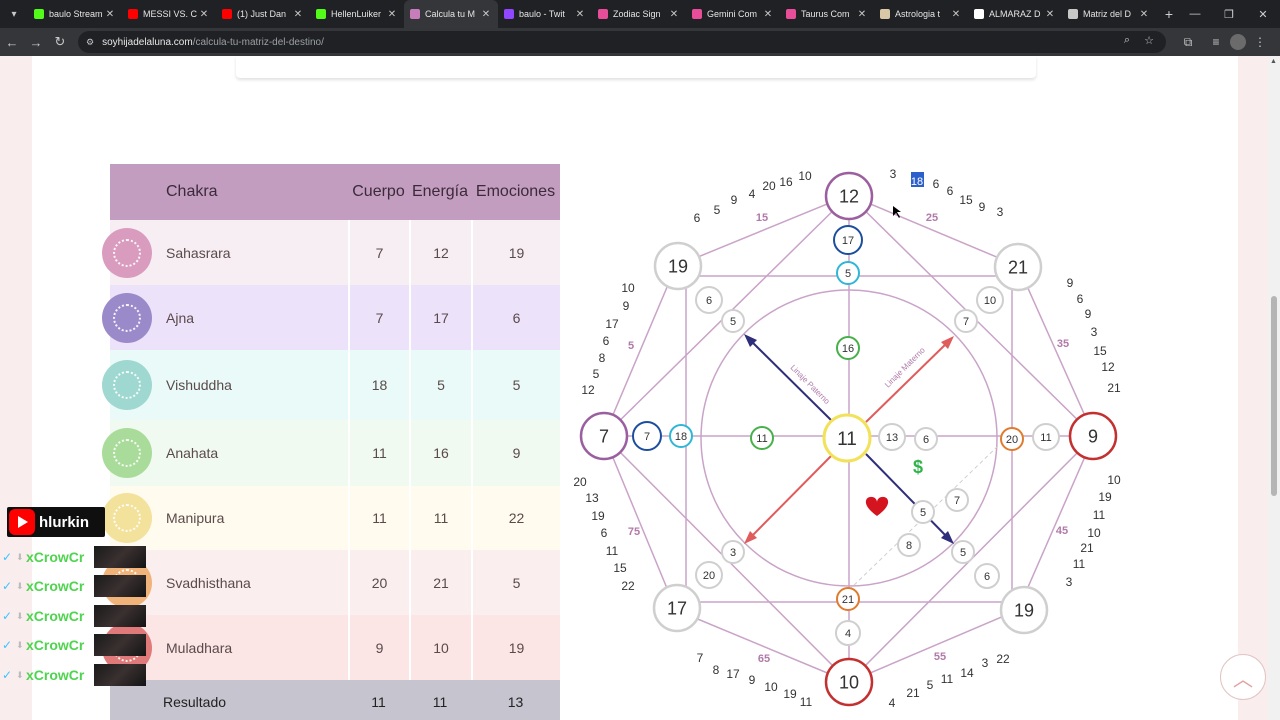 The image size is (1280, 720). What do you see at coordinates (923, 513) in the screenshot?
I see `small-circle-value: 5` at bounding box center [923, 513].